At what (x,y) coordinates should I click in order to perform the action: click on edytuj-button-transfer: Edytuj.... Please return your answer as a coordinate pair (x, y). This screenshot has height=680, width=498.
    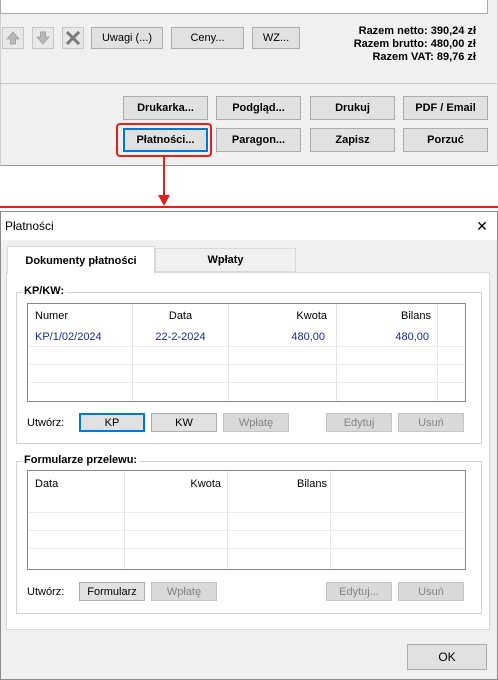
    Looking at the image, I should click on (359, 591).